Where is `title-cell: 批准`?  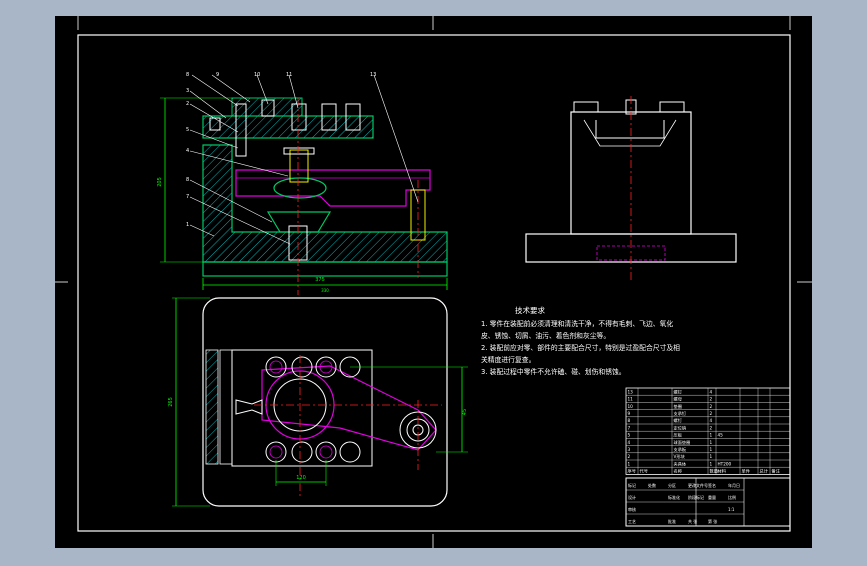
title-cell: 批准 is located at coordinates (672, 521).